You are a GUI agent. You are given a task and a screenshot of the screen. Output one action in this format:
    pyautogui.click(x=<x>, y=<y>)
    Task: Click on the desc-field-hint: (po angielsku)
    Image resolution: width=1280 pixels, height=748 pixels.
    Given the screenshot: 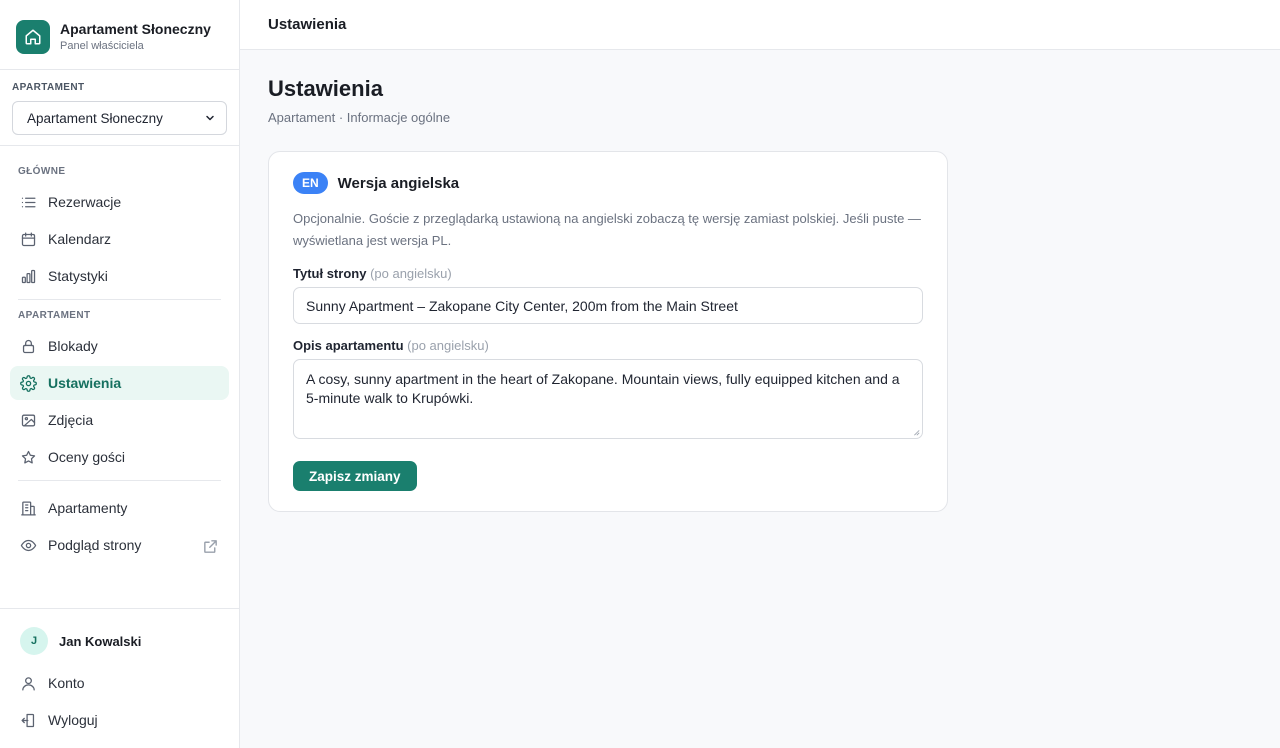 What is the action you would take?
    pyautogui.click(x=448, y=345)
    